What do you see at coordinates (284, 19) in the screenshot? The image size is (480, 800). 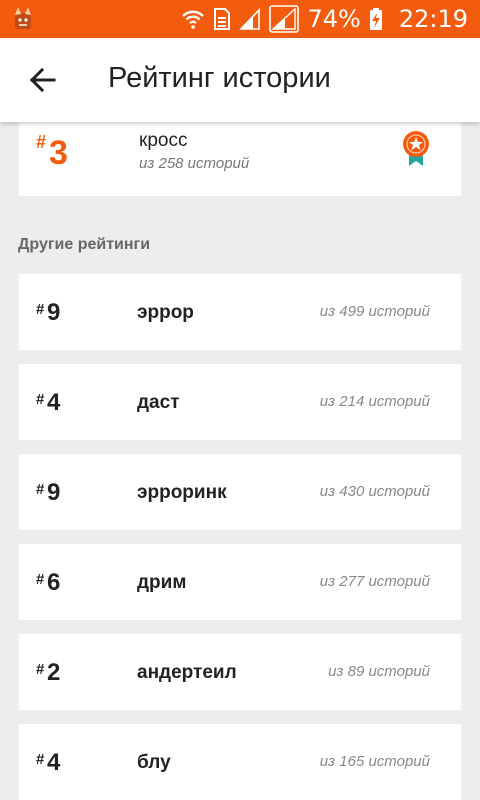 I see `signal-2-icon` at bounding box center [284, 19].